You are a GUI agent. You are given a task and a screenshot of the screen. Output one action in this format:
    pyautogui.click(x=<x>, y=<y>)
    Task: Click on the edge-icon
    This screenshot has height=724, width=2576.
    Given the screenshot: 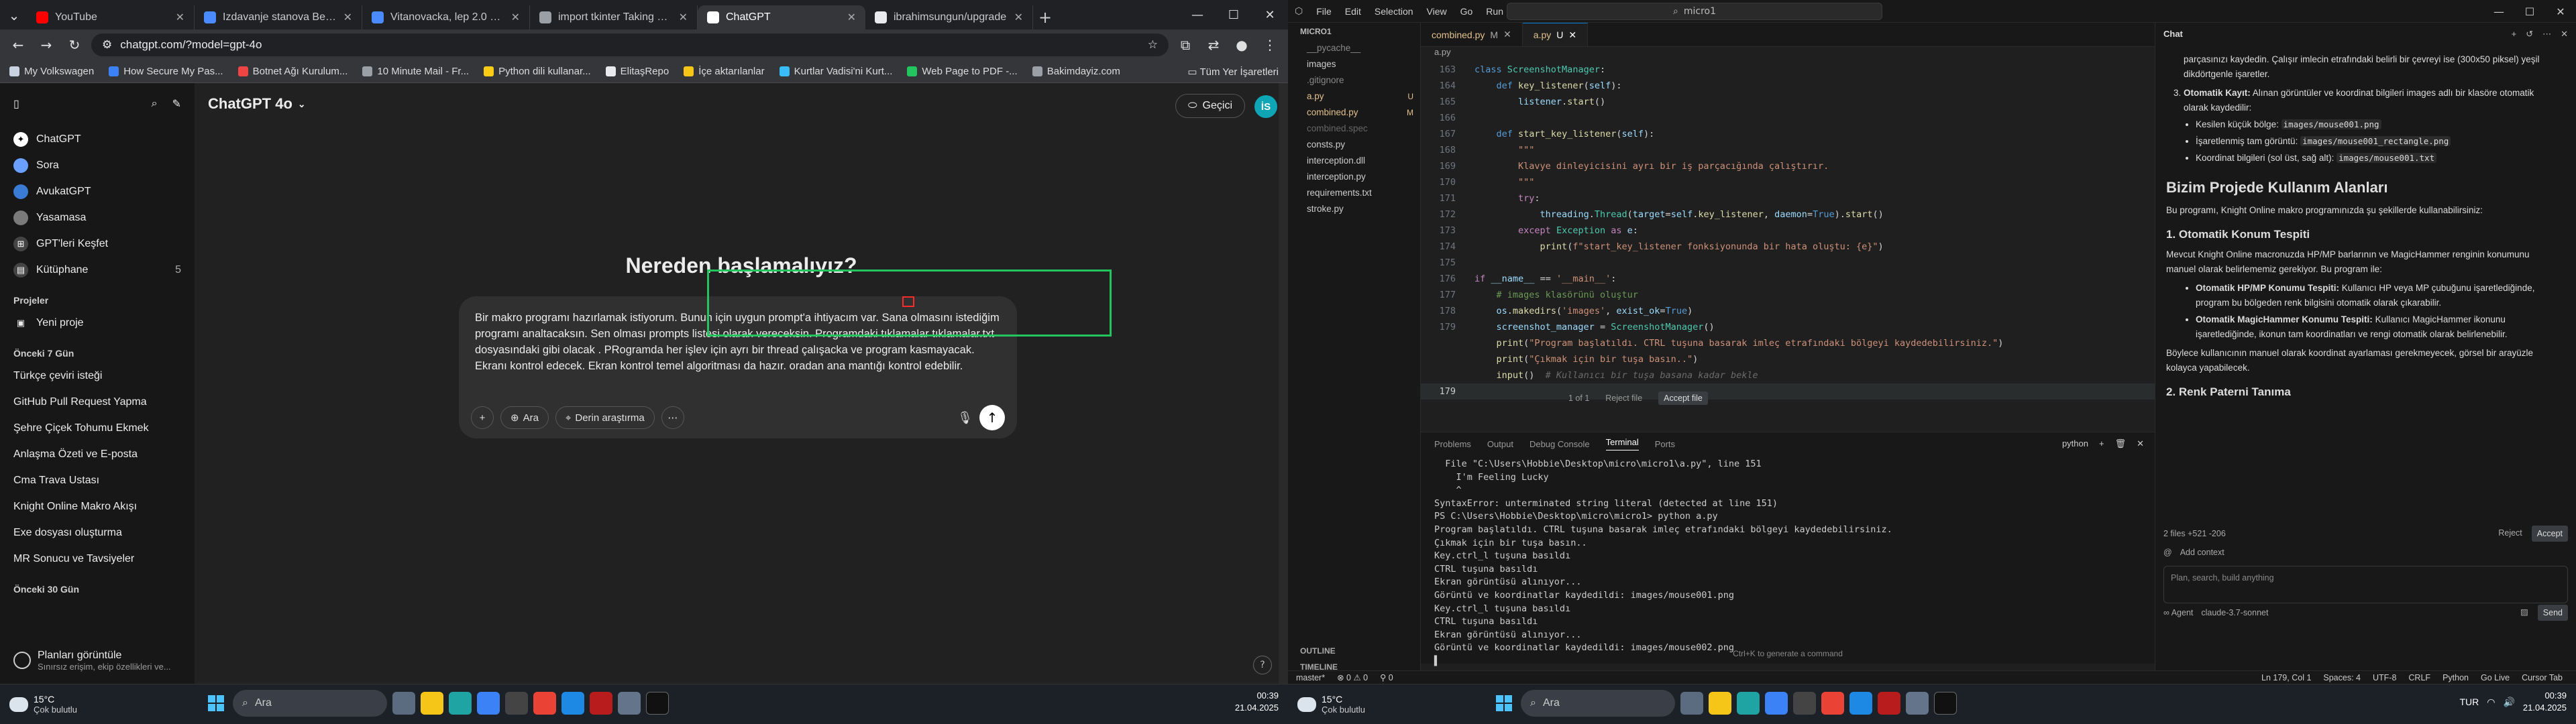 What is the action you would take?
    pyautogui.click(x=460, y=703)
    